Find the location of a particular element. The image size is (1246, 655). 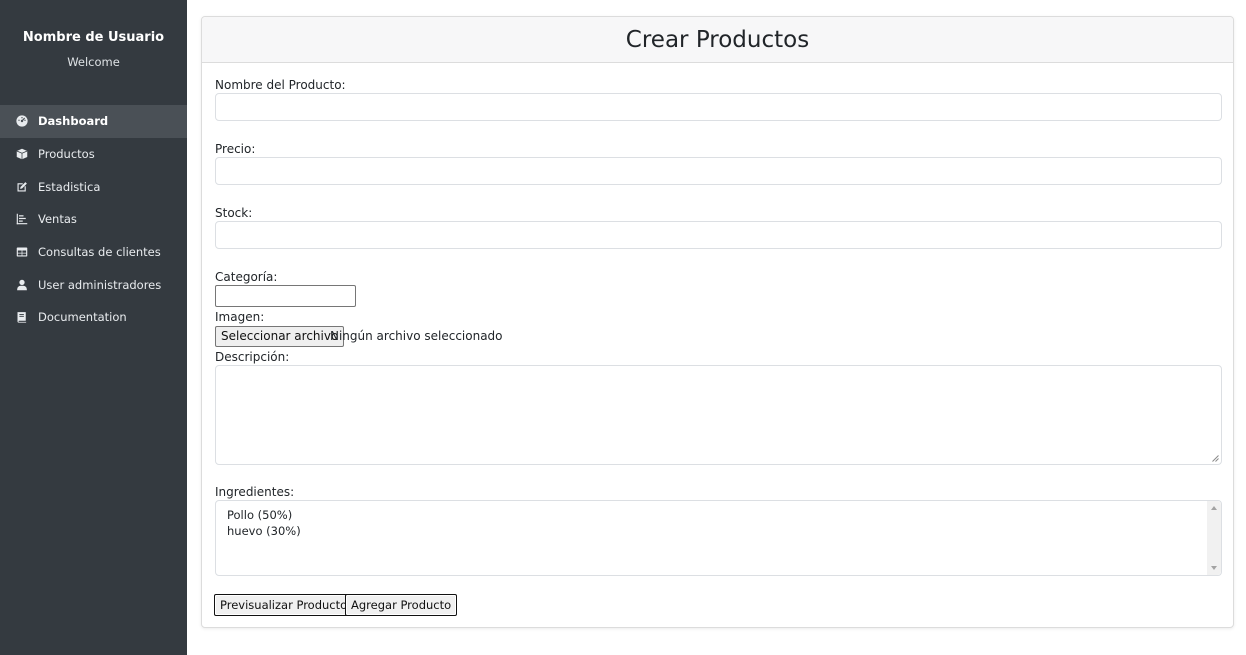

edit-icon is located at coordinates (21, 186).